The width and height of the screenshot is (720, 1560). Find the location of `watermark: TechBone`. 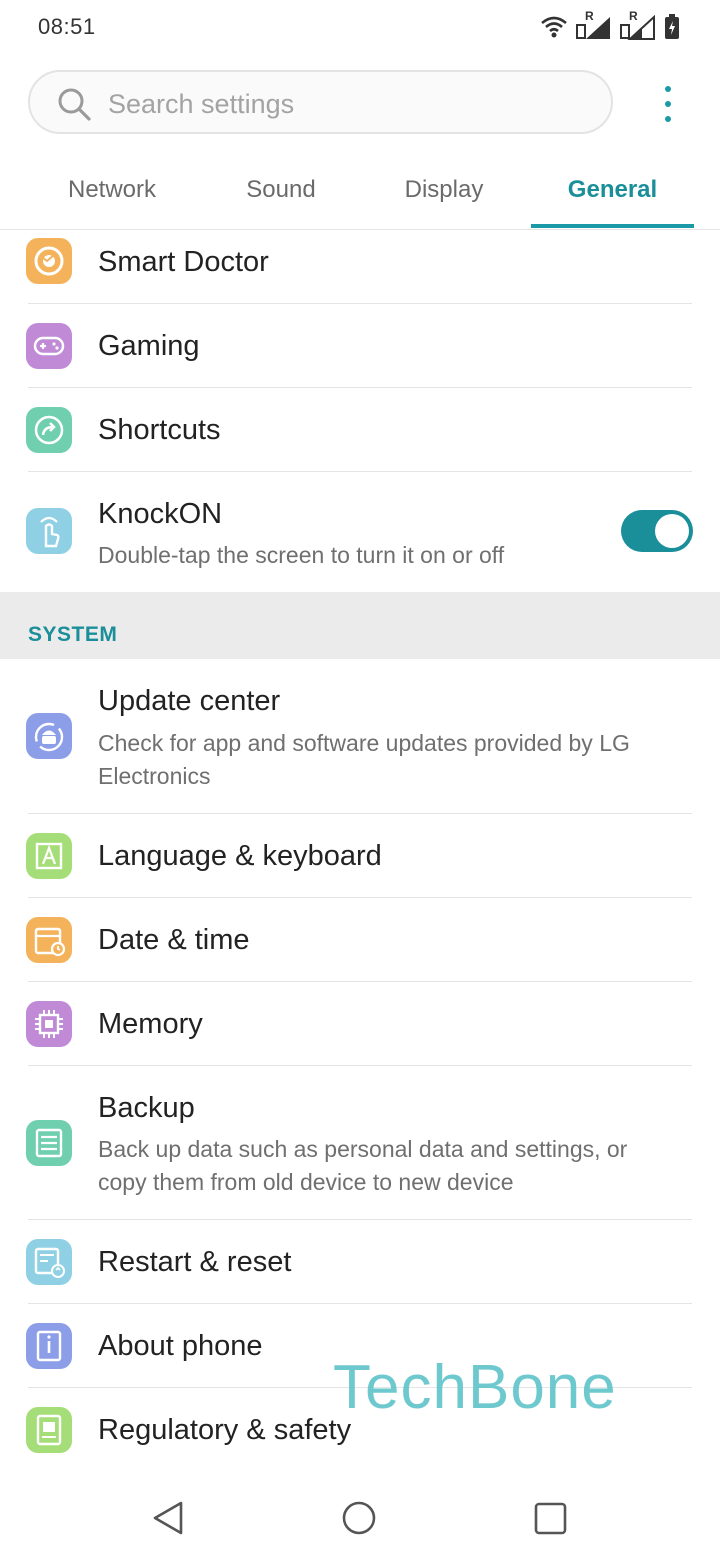

watermark: TechBone is located at coordinates (475, 1387).